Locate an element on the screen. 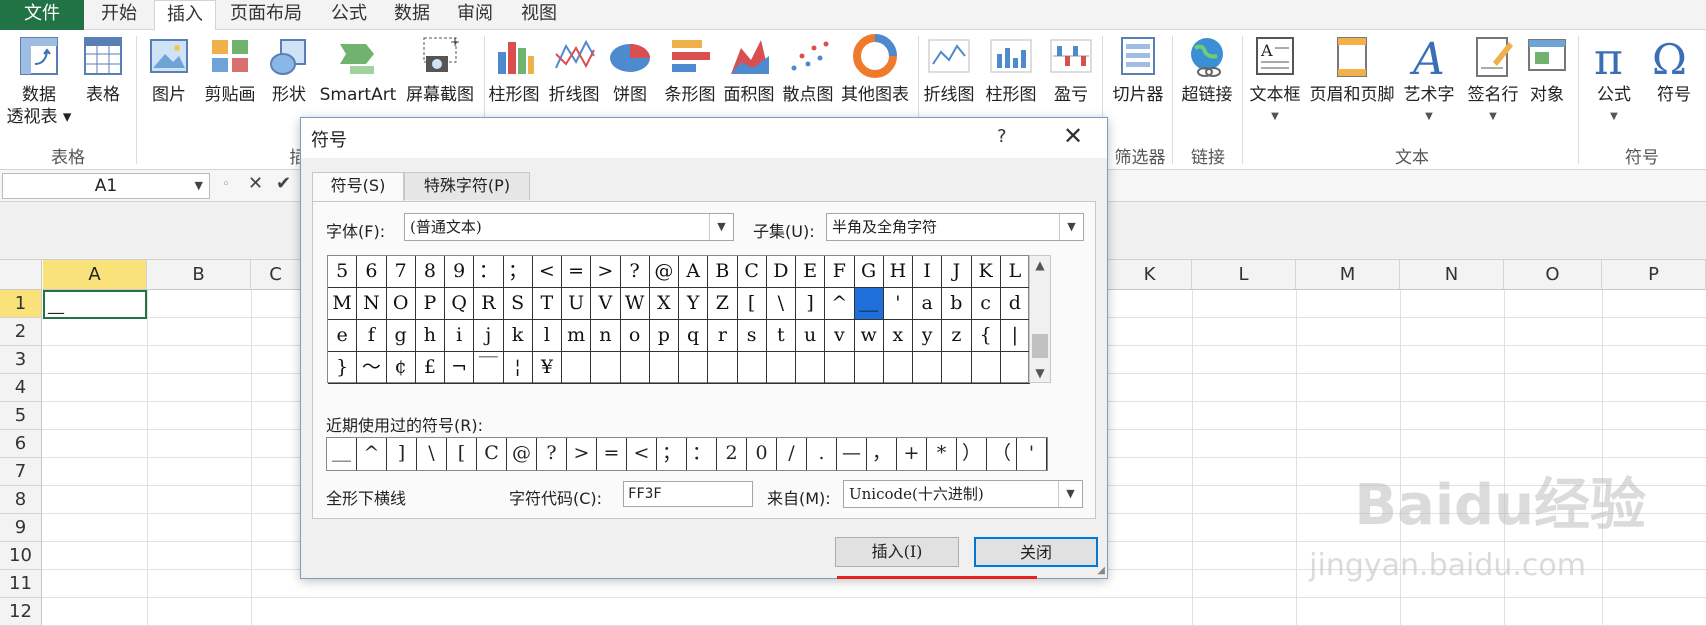  symbol-cell: L is located at coordinates (1015, 272).